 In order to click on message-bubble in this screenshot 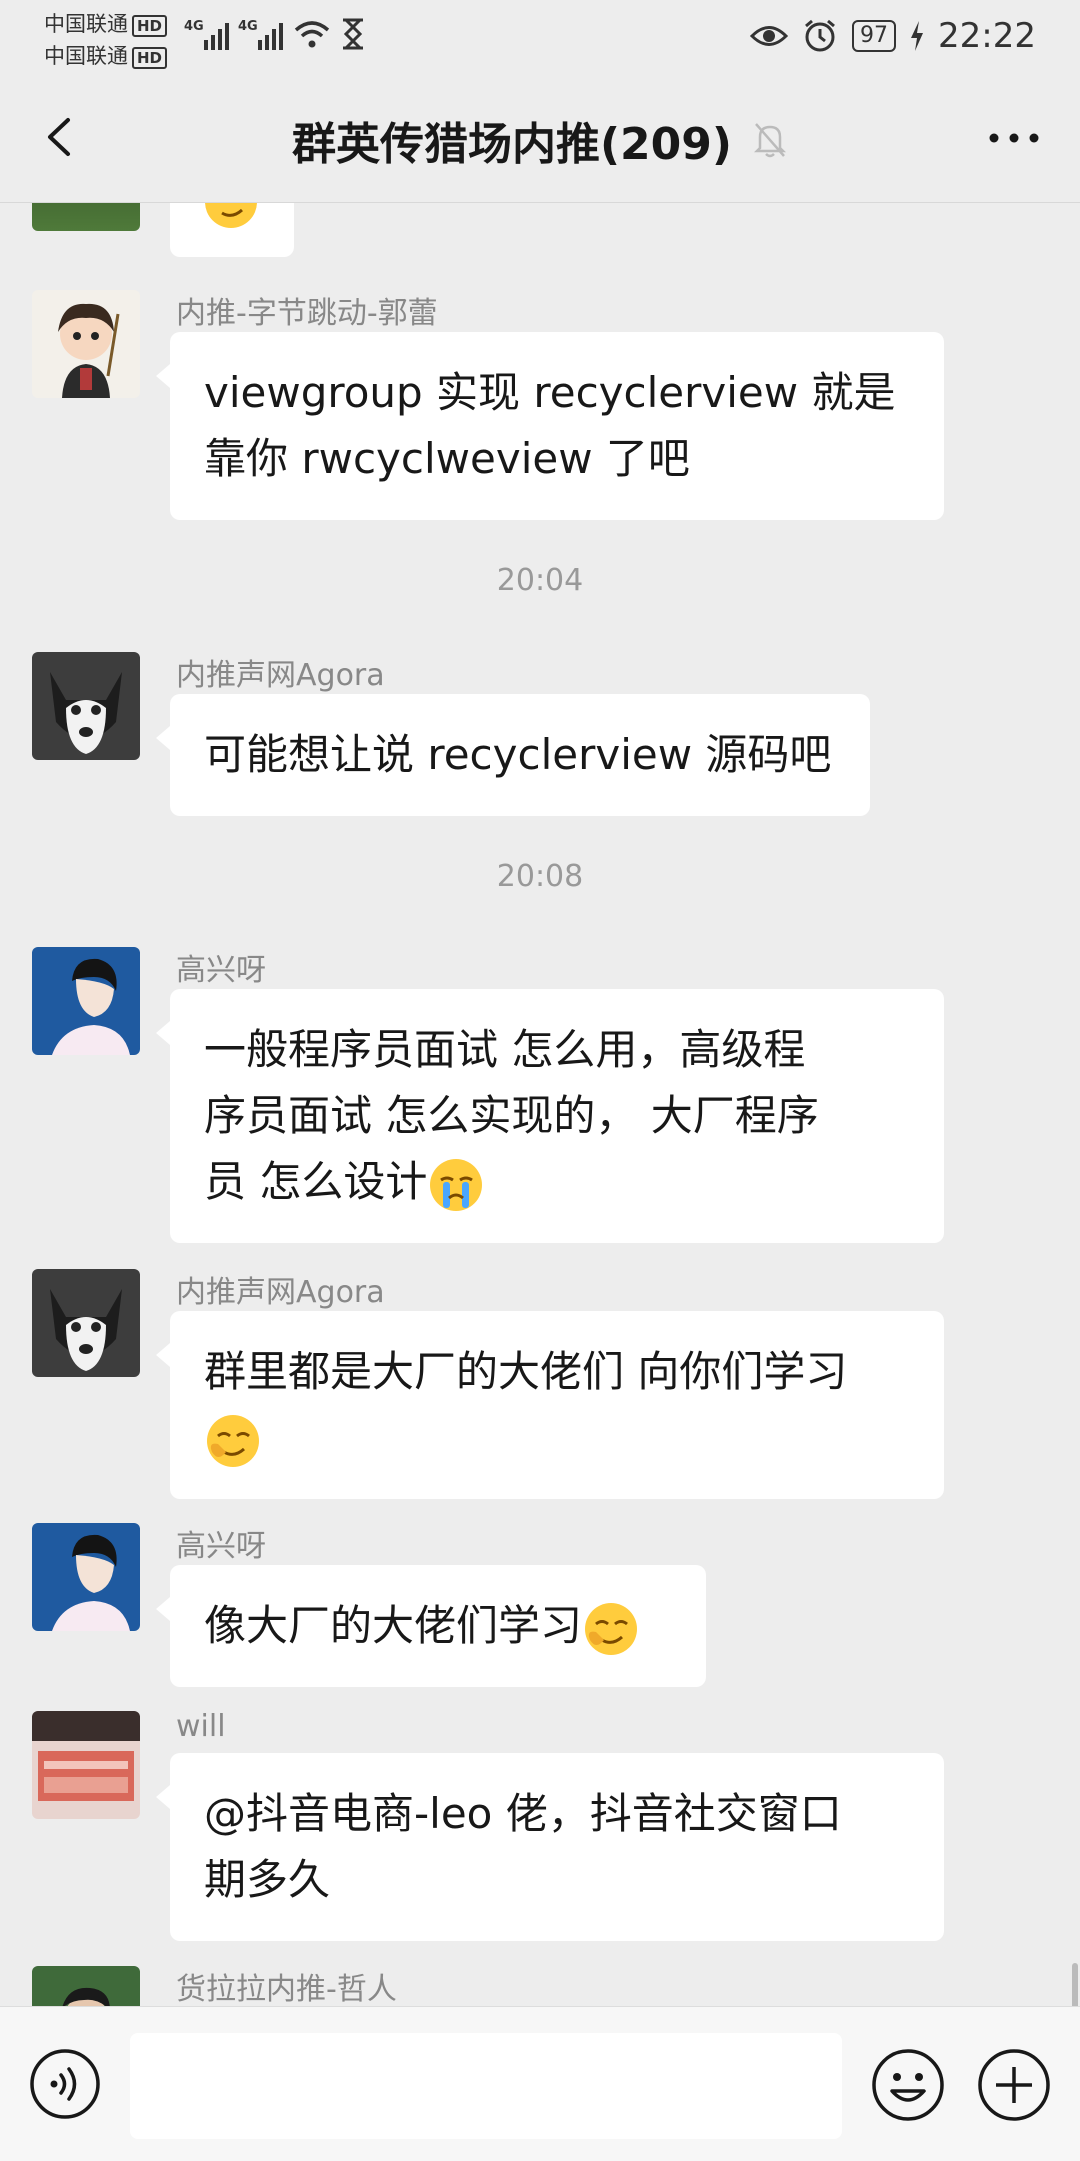, I will do `click(232, 230)`.